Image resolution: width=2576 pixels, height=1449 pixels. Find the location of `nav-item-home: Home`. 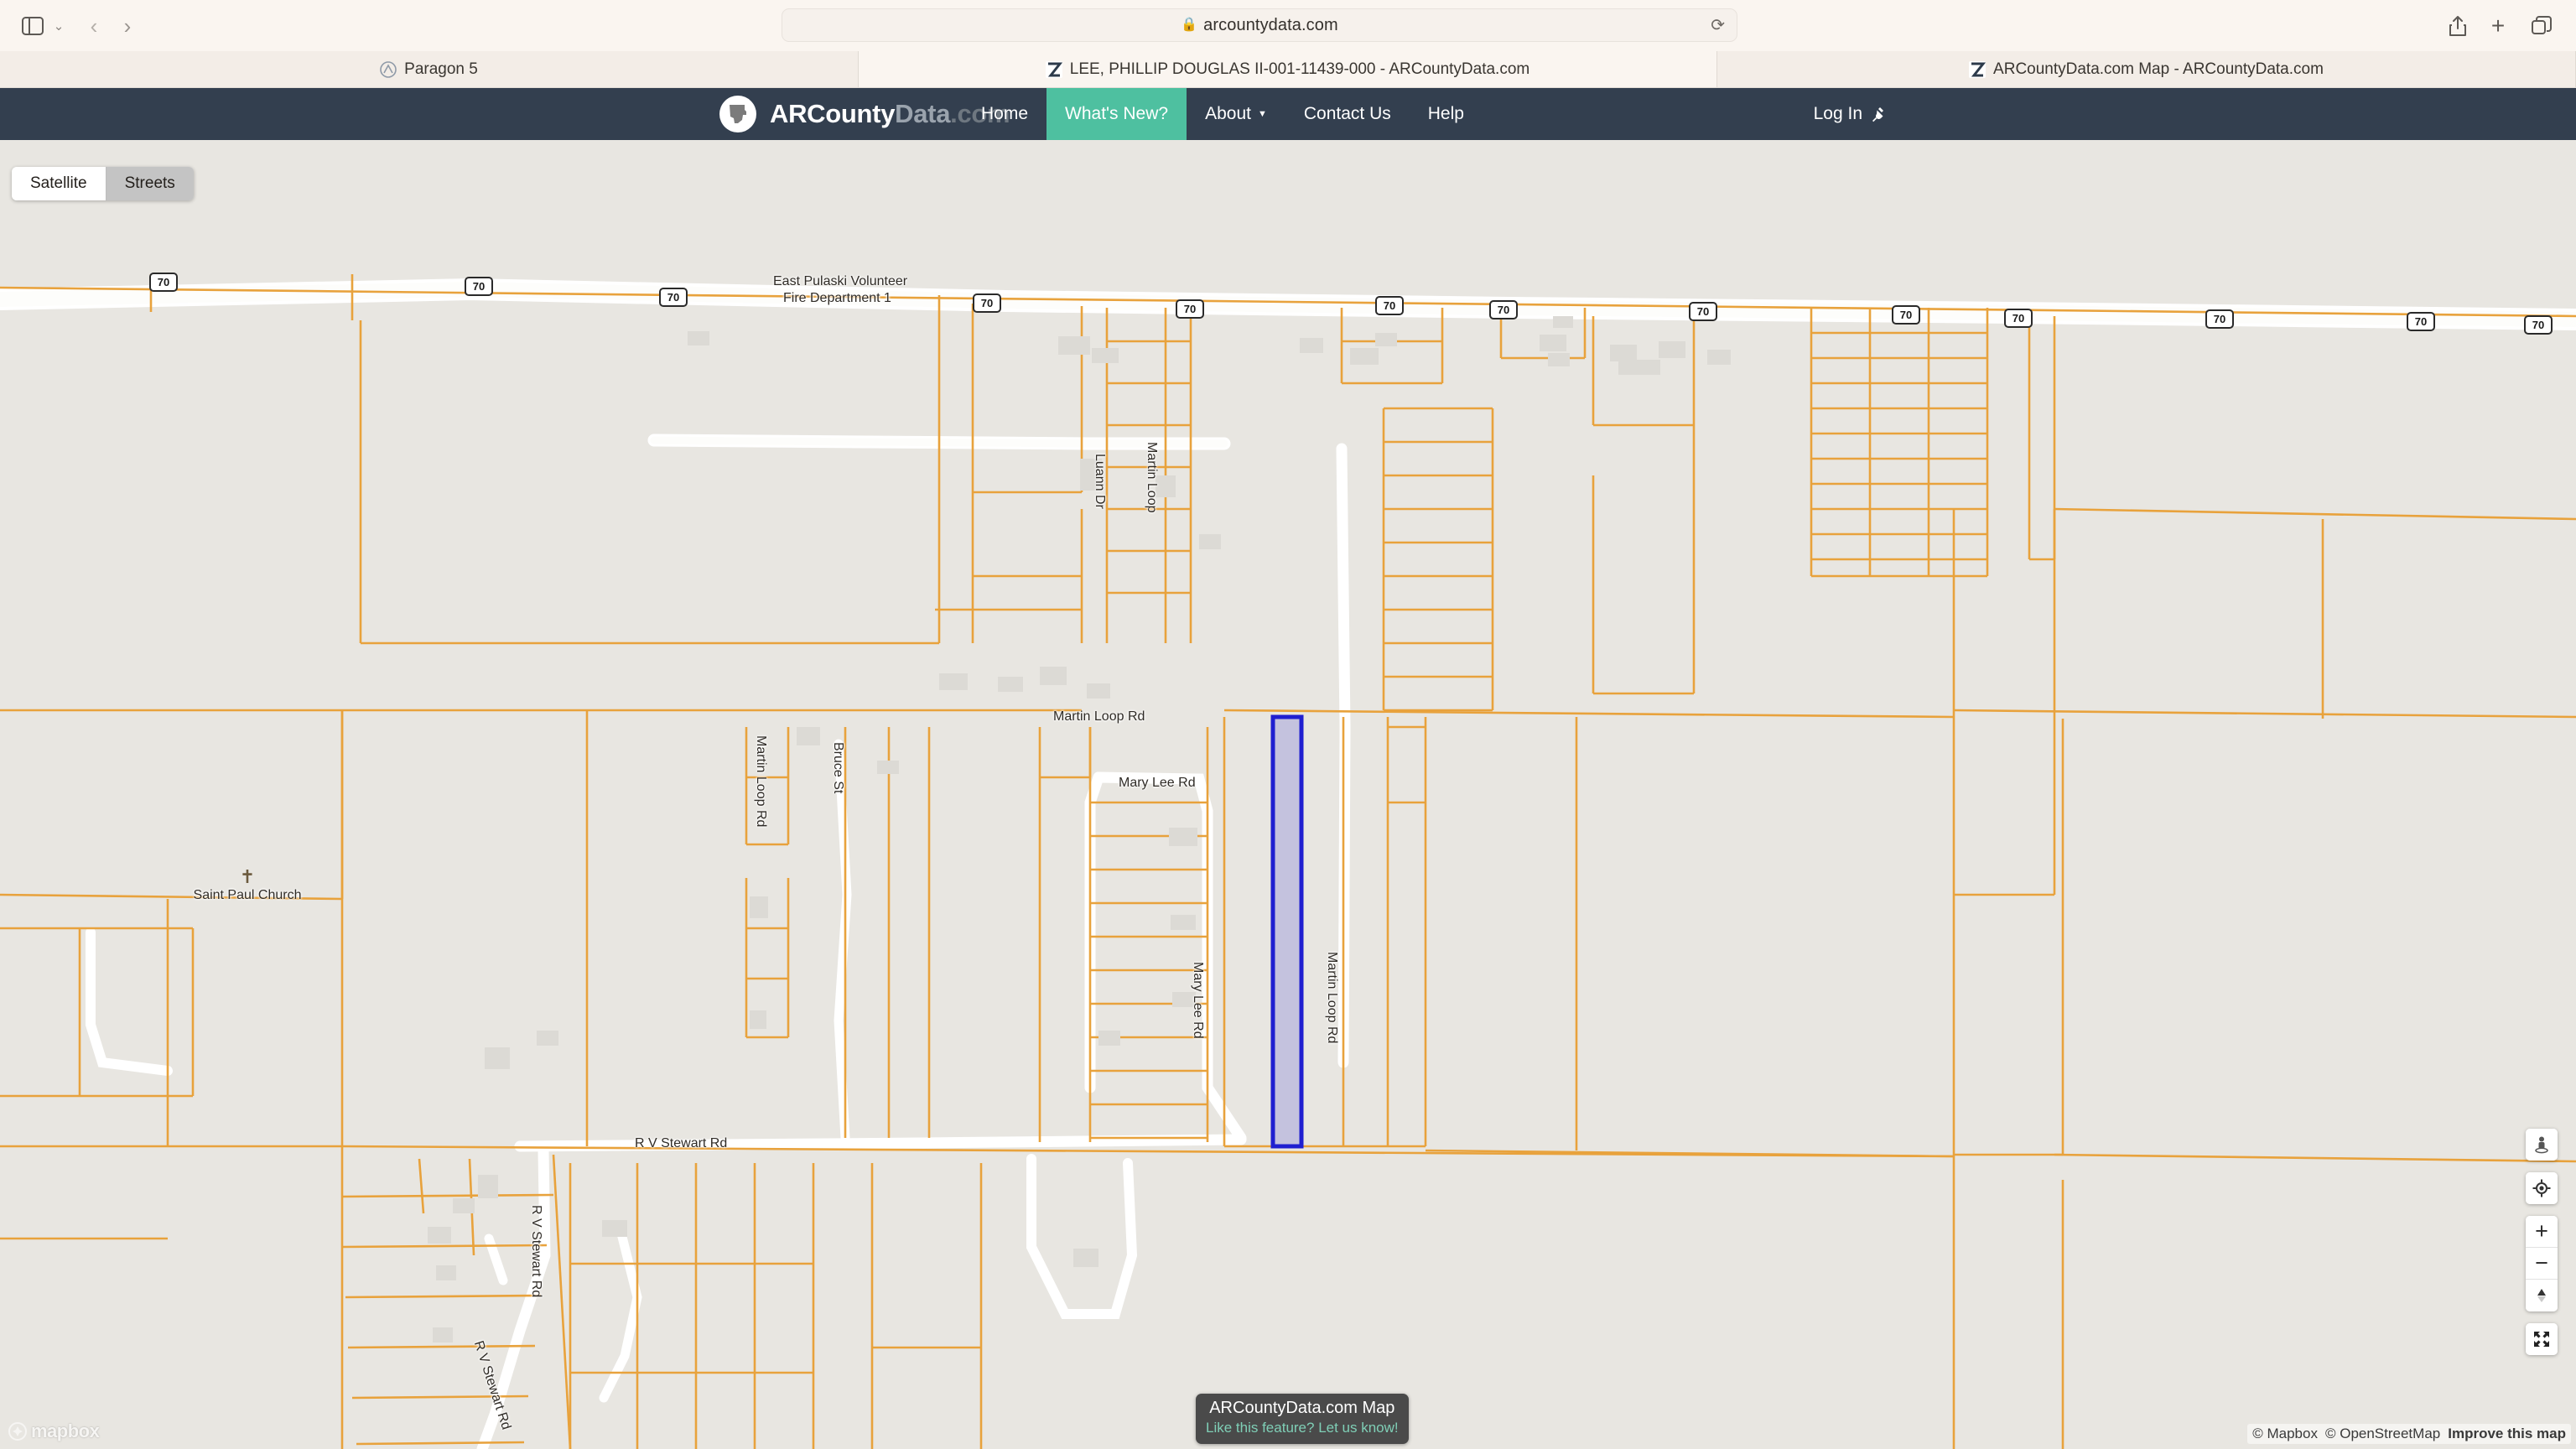

nav-item-home: Home is located at coordinates (1004, 114).